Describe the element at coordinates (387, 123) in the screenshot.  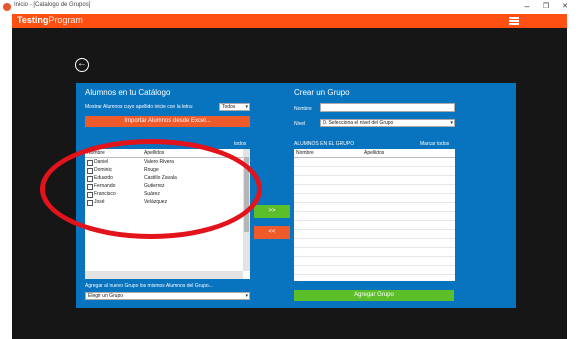
I see `level-select: 0. Selecciona el nivel del Grupo ▾` at that location.